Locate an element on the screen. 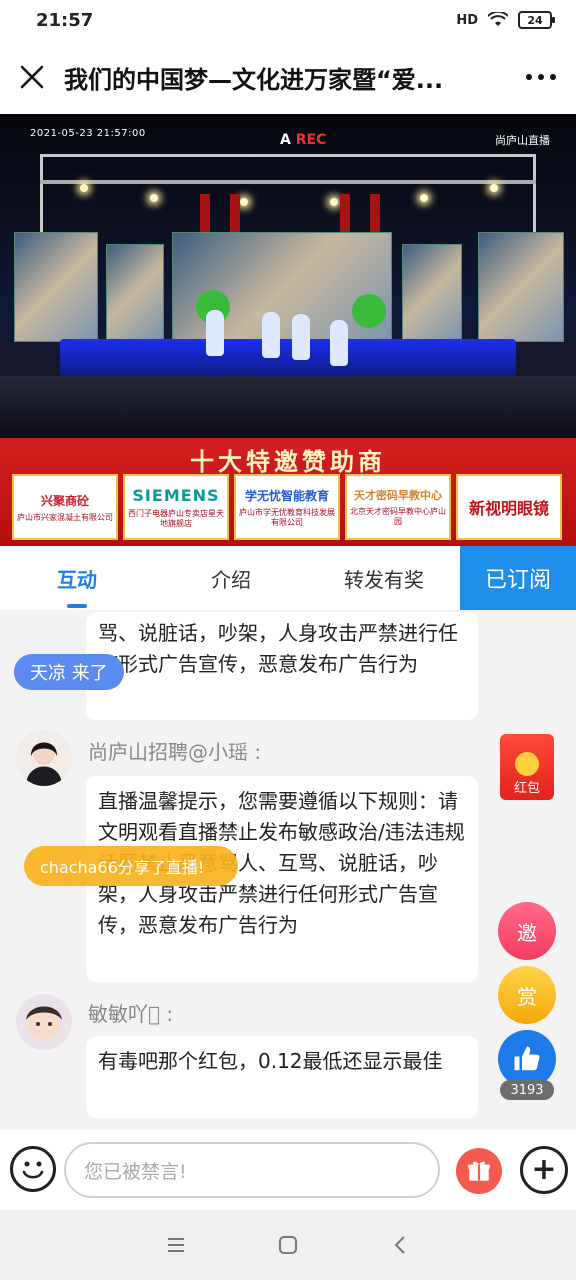 Image resolution: width=576 pixels, height=1280 pixels. chat-message-bubble: 有毒吧那个红包，0.12最低还显示最佳 is located at coordinates (282, 1077).